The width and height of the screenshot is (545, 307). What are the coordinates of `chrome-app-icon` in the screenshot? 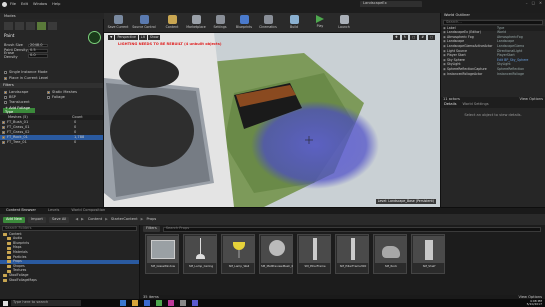 It's located at (159, 303).